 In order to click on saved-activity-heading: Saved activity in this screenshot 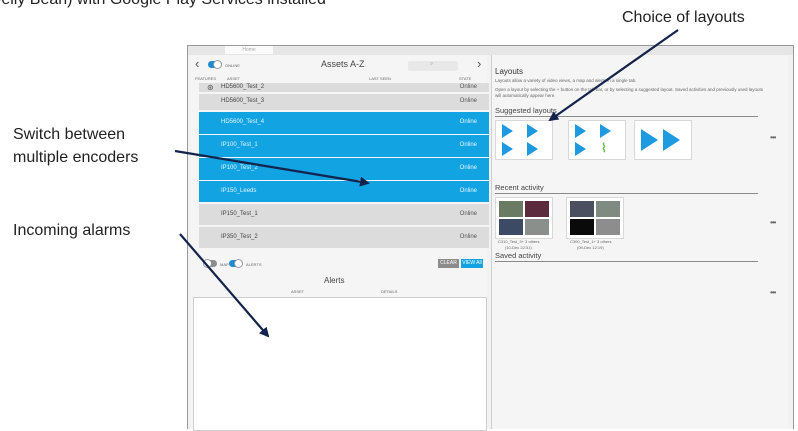, I will do `click(518, 255)`.